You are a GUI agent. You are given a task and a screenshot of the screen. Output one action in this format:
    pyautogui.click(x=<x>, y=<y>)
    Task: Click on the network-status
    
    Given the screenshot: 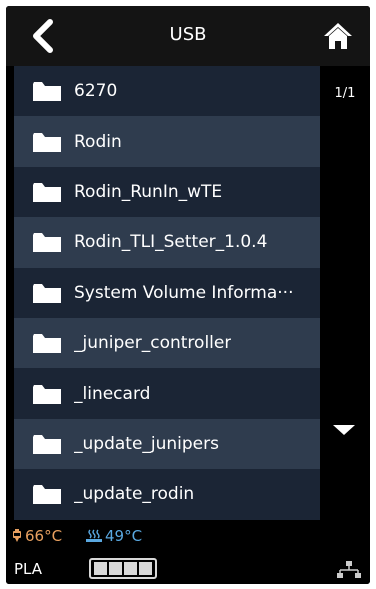 What is the action you would take?
    pyautogui.click(x=349, y=570)
    